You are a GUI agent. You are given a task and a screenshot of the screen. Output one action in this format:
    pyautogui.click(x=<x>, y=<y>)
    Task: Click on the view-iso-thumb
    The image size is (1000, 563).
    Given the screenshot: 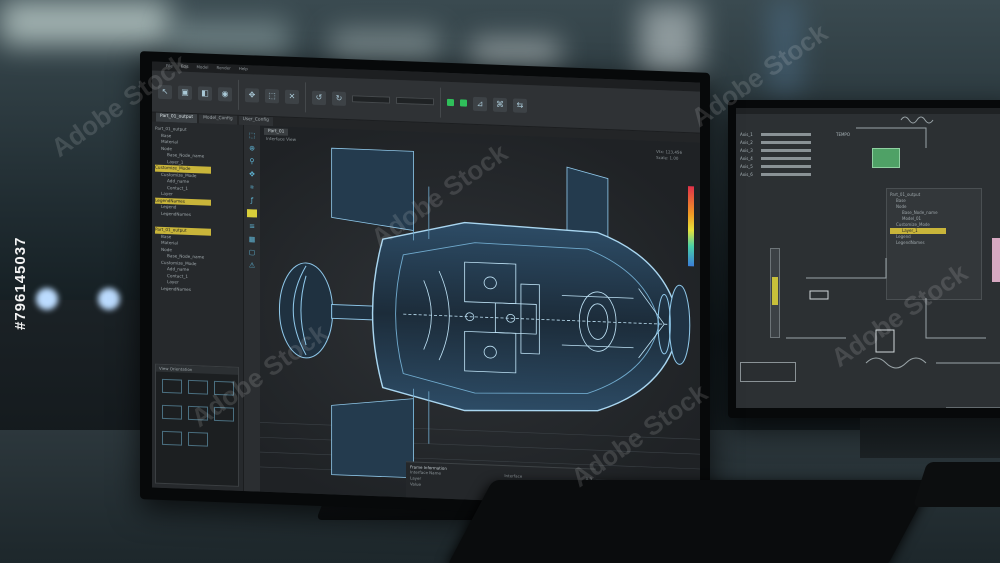 What is the action you would take?
    pyautogui.click(x=224, y=414)
    